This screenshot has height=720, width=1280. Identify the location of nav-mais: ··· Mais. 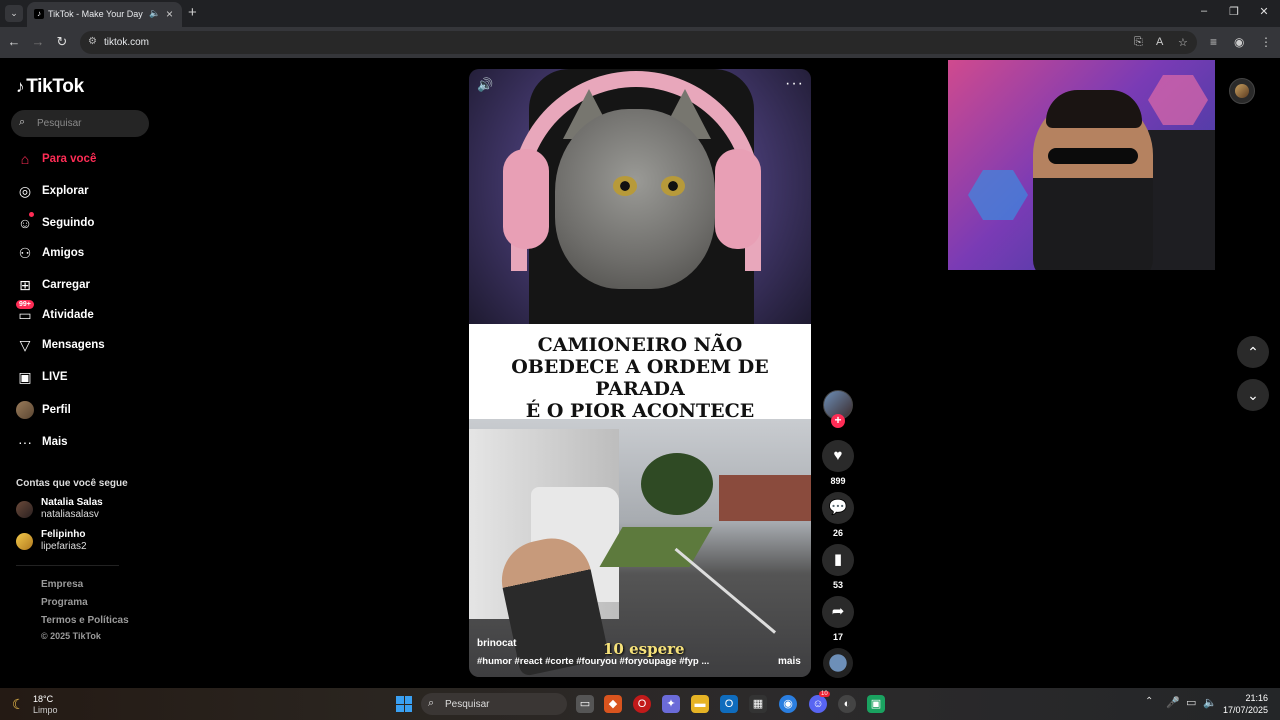
(86, 444).